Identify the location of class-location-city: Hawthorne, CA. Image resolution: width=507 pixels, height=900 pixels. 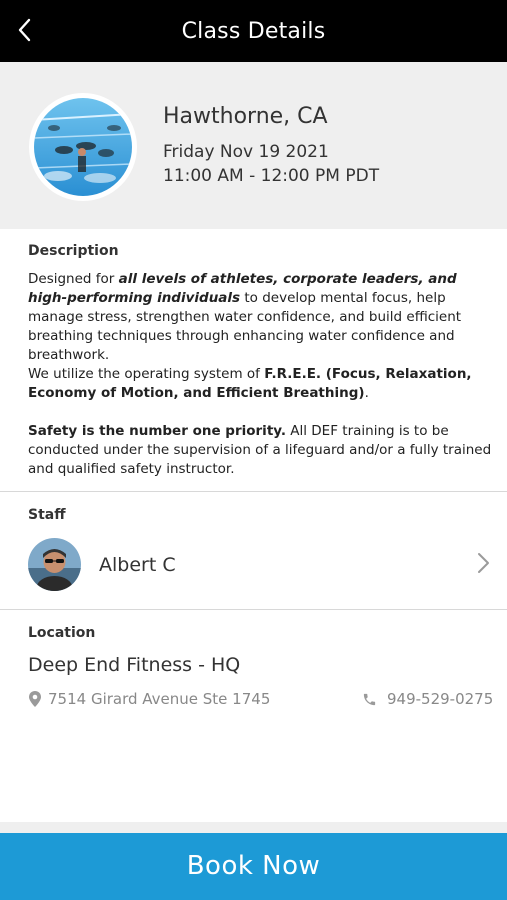
(245, 116).